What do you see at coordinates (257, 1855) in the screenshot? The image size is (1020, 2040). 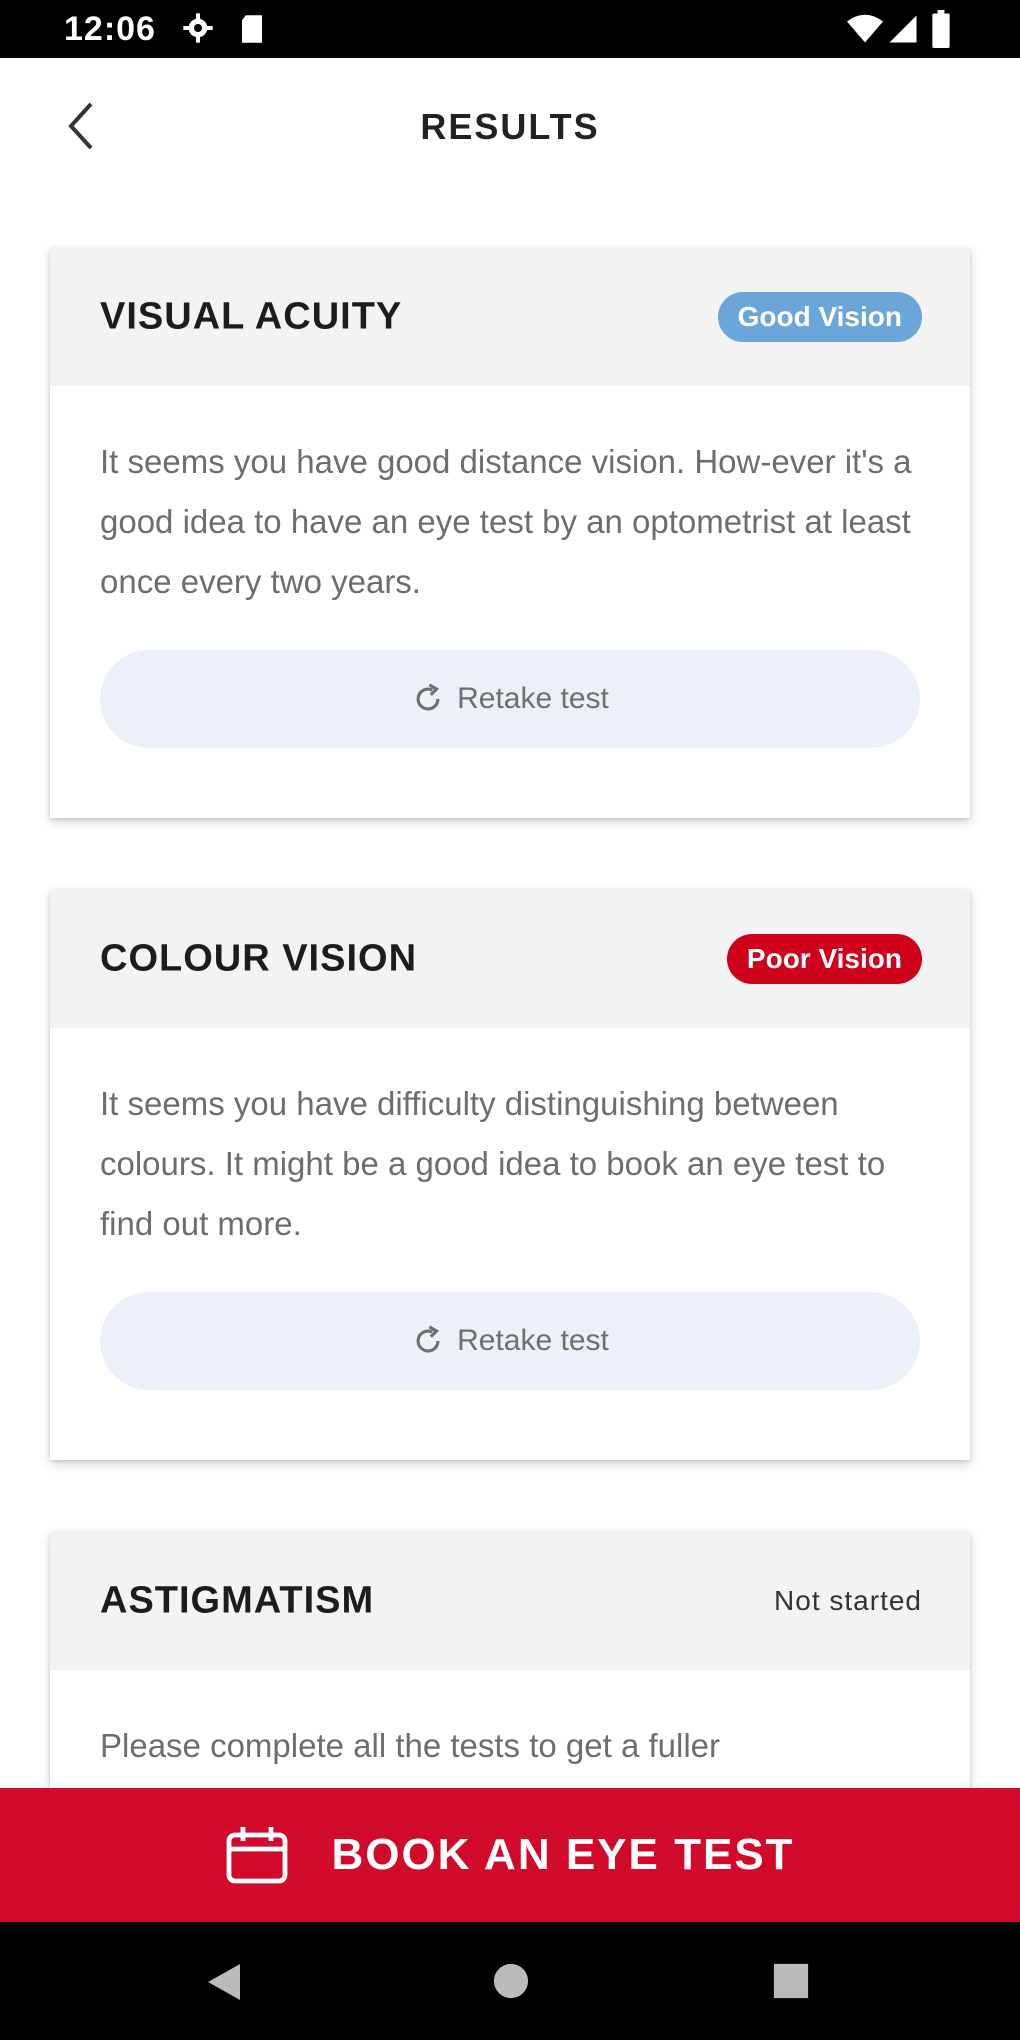 I see `calendar-icon` at bounding box center [257, 1855].